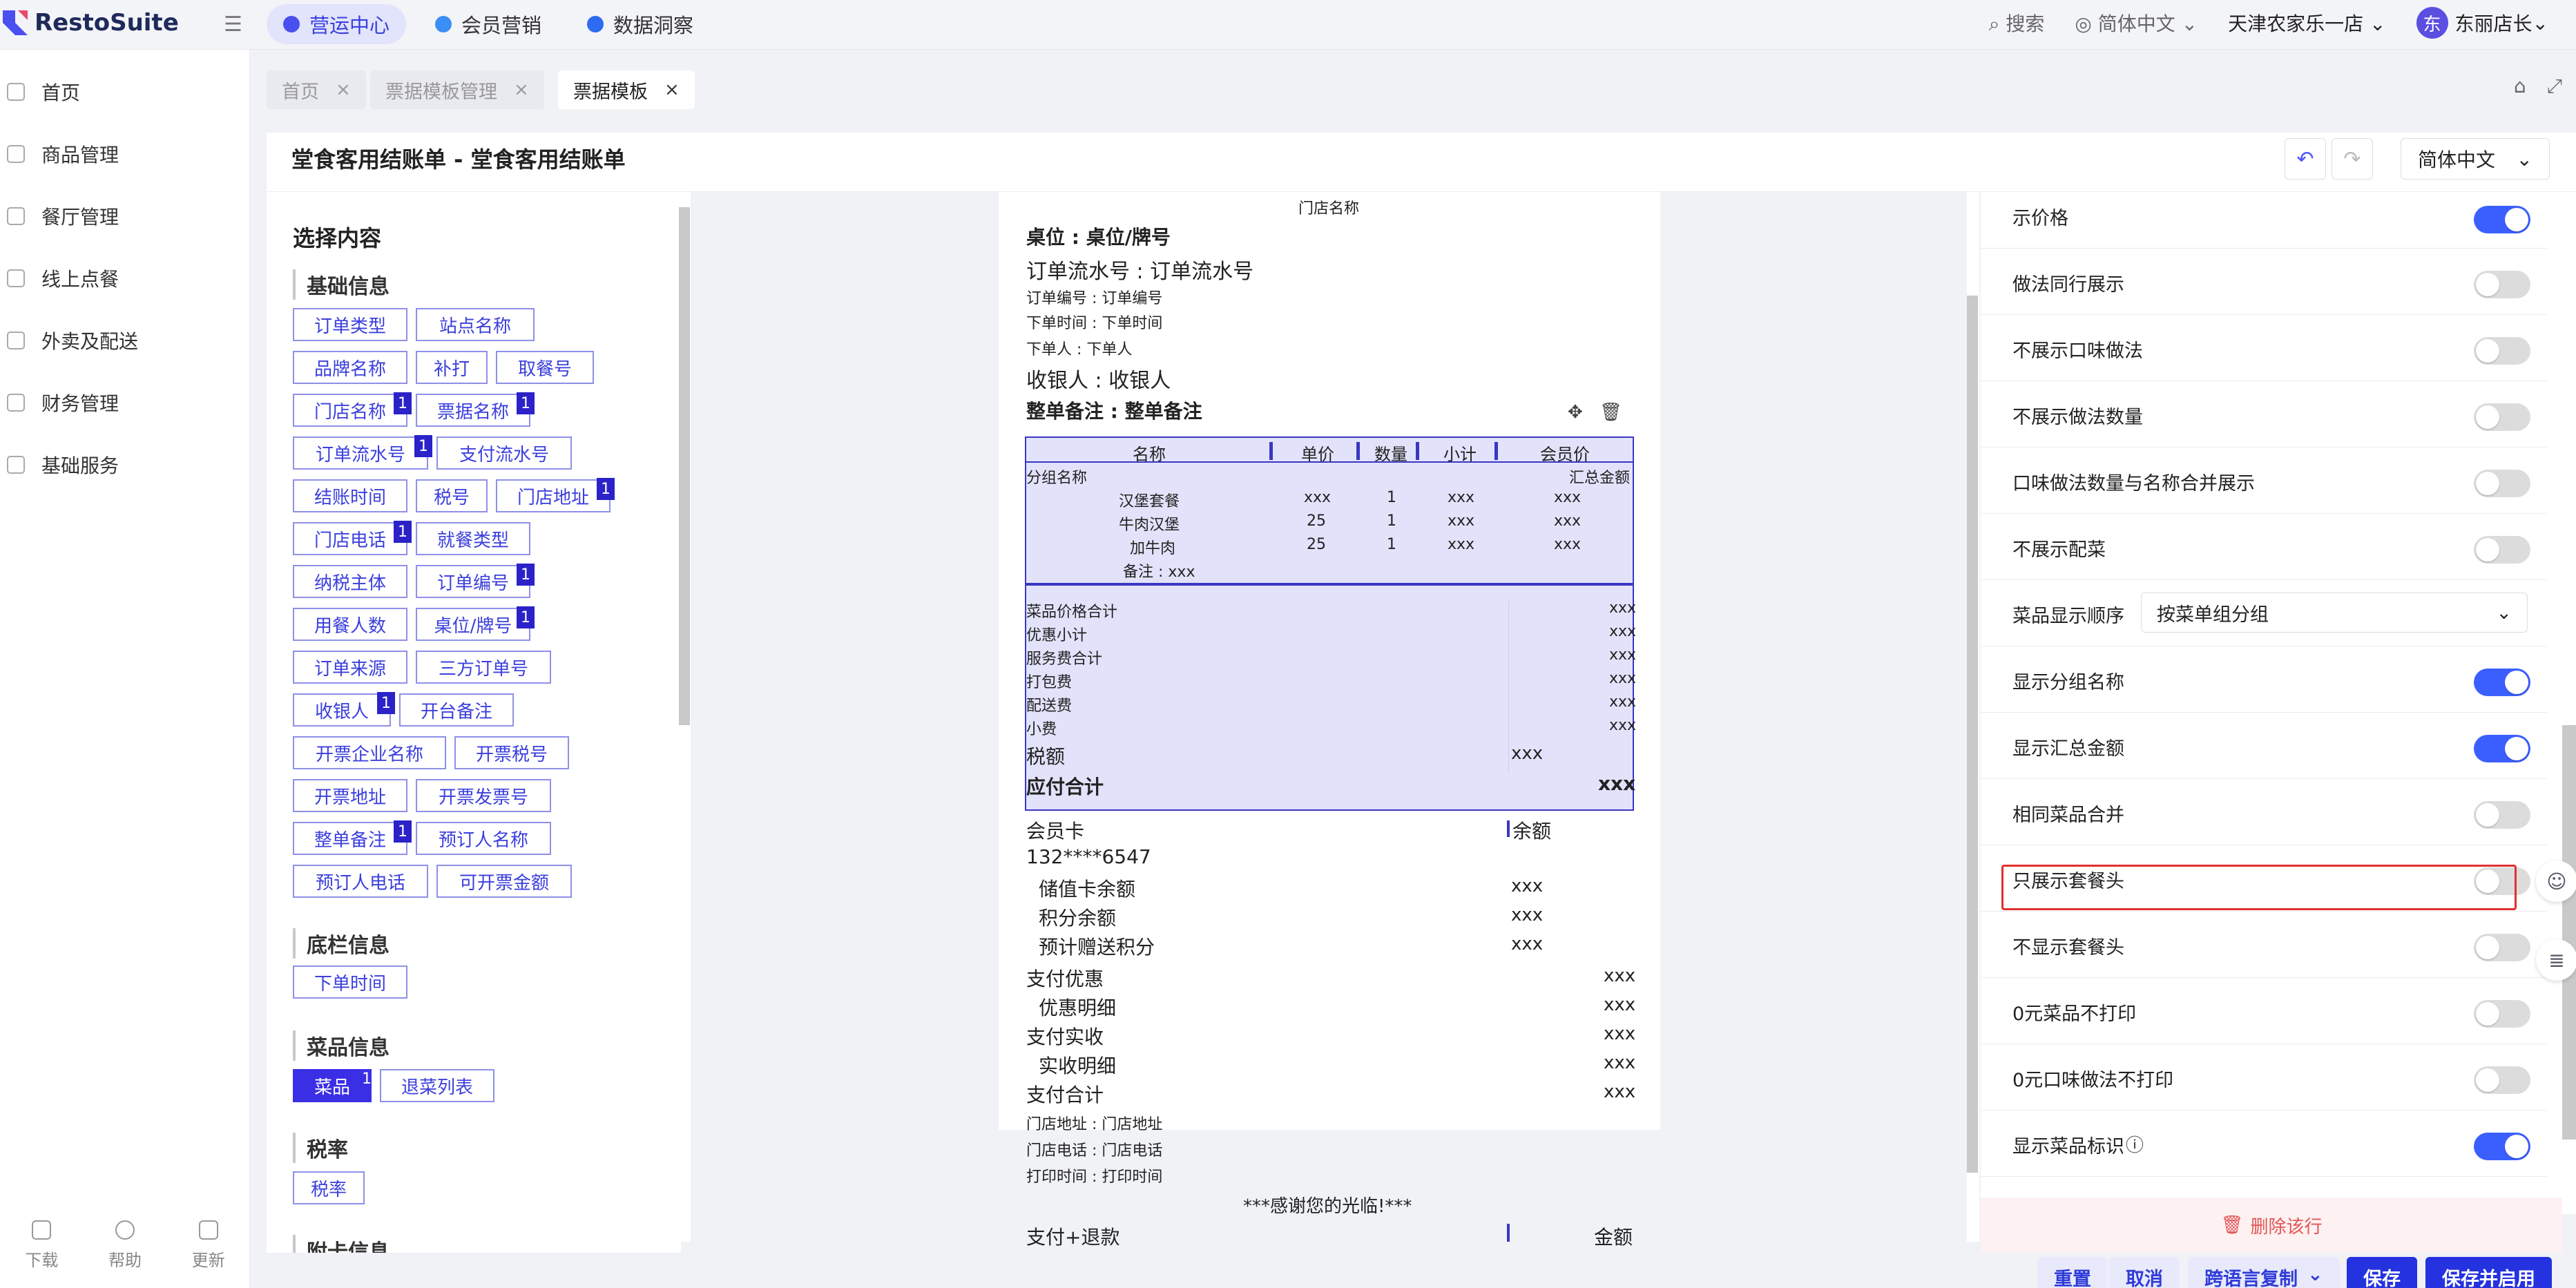  Describe the element at coordinates (2556, 881) in the screenshot. I see `assistant-bot-icon: ☺` at that location.